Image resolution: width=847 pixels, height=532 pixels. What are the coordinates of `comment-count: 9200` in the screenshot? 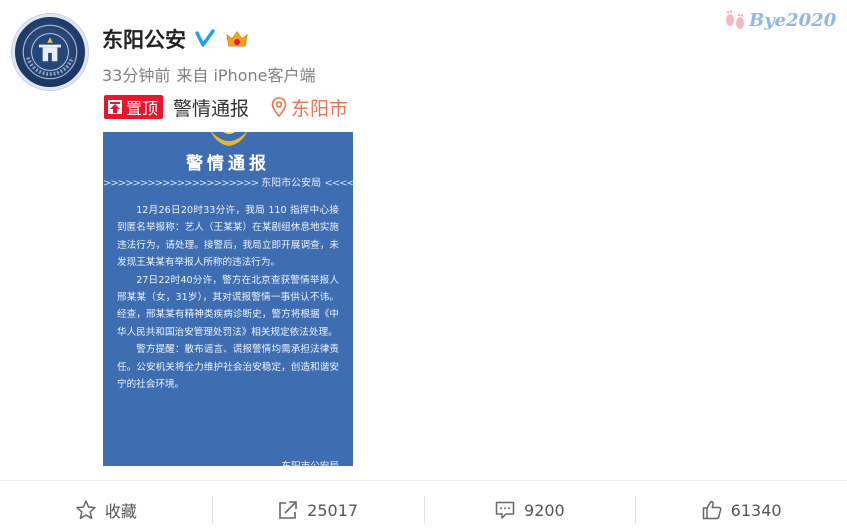 It's located at (544, 510).